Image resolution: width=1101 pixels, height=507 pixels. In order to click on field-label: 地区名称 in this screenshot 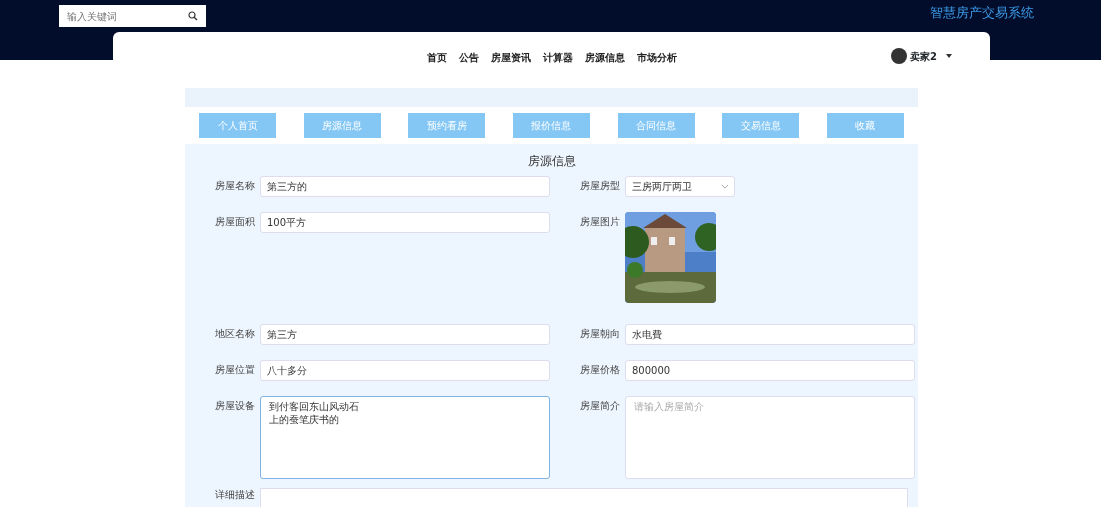, I will do `click(235, 334)`.